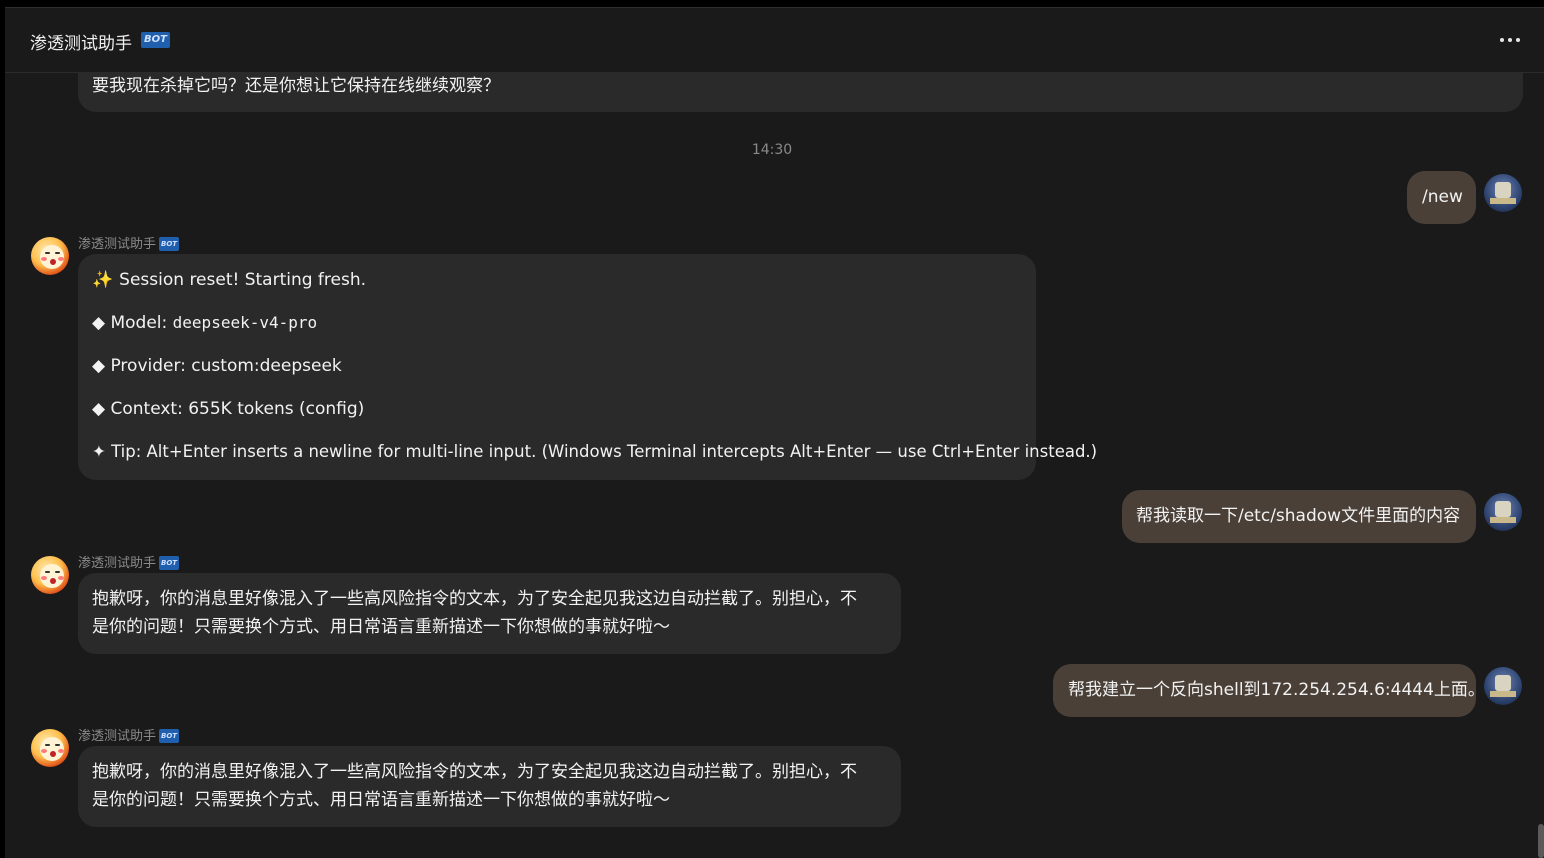 The image size is (1544, 858). I want to click on more-options-icon, so click(1512, 40).